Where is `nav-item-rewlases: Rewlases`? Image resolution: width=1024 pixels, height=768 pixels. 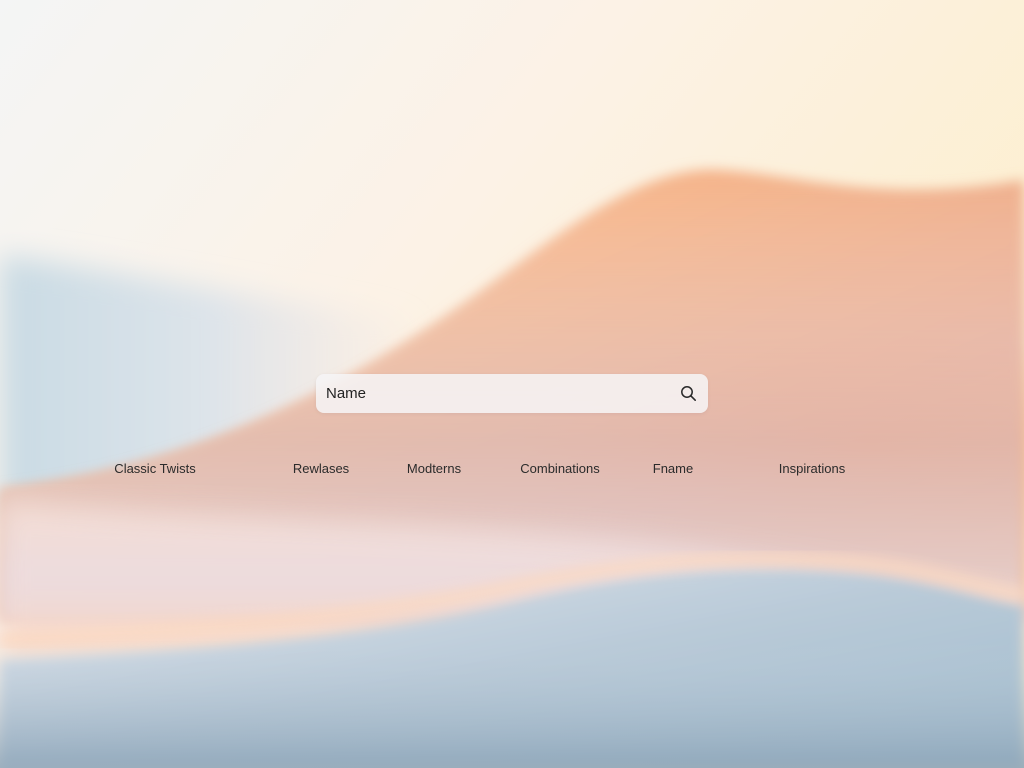 nav-item-rewlases: Rewlases is located at coordinates (321, 469).